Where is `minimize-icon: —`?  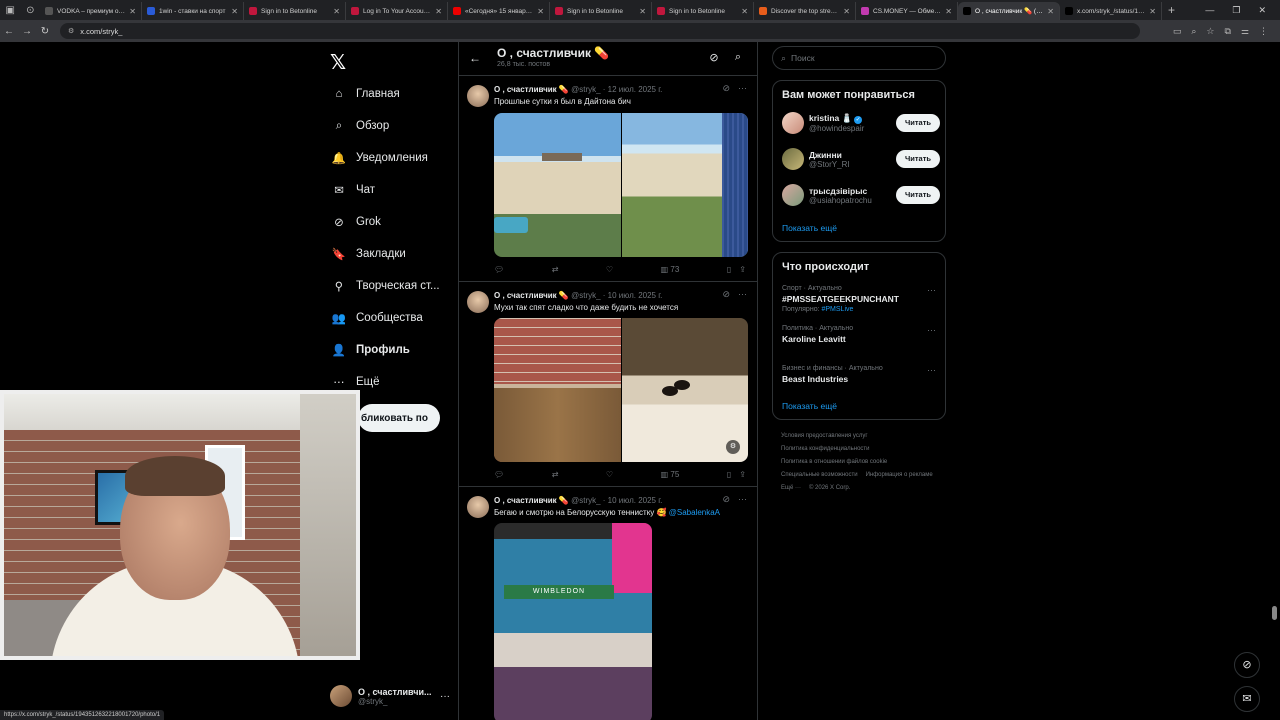 minimize-icon: — is located at coordinates (1209, 10).